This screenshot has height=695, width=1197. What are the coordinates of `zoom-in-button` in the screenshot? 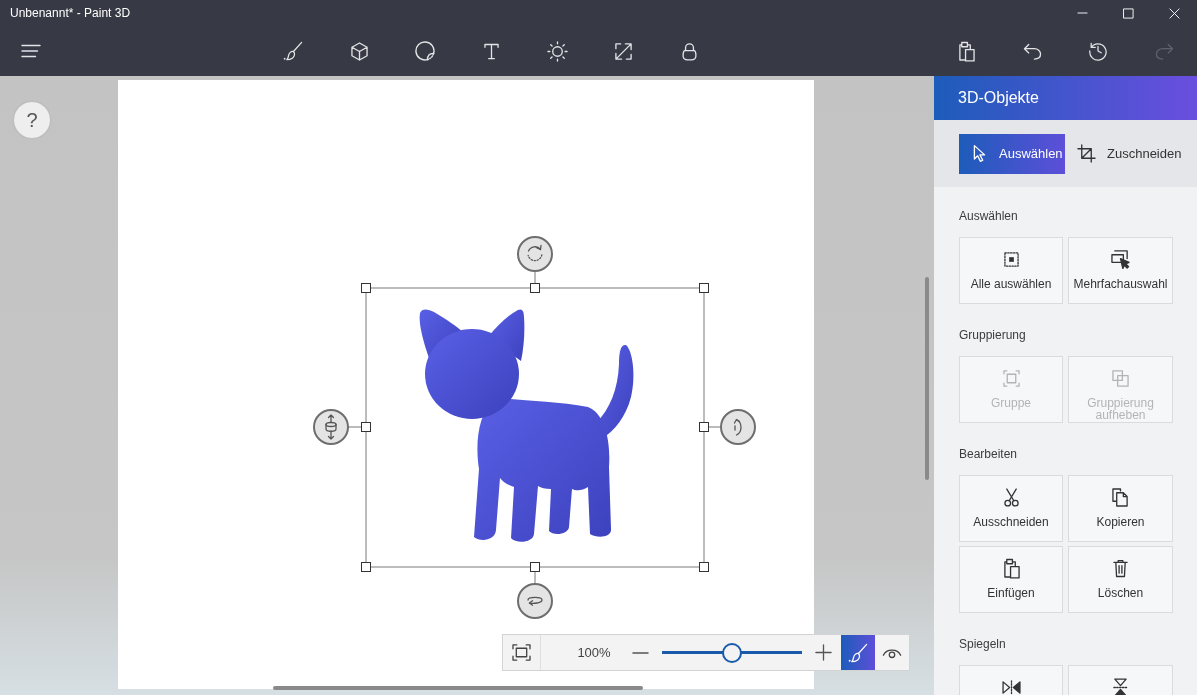 It's located at (823, 652).